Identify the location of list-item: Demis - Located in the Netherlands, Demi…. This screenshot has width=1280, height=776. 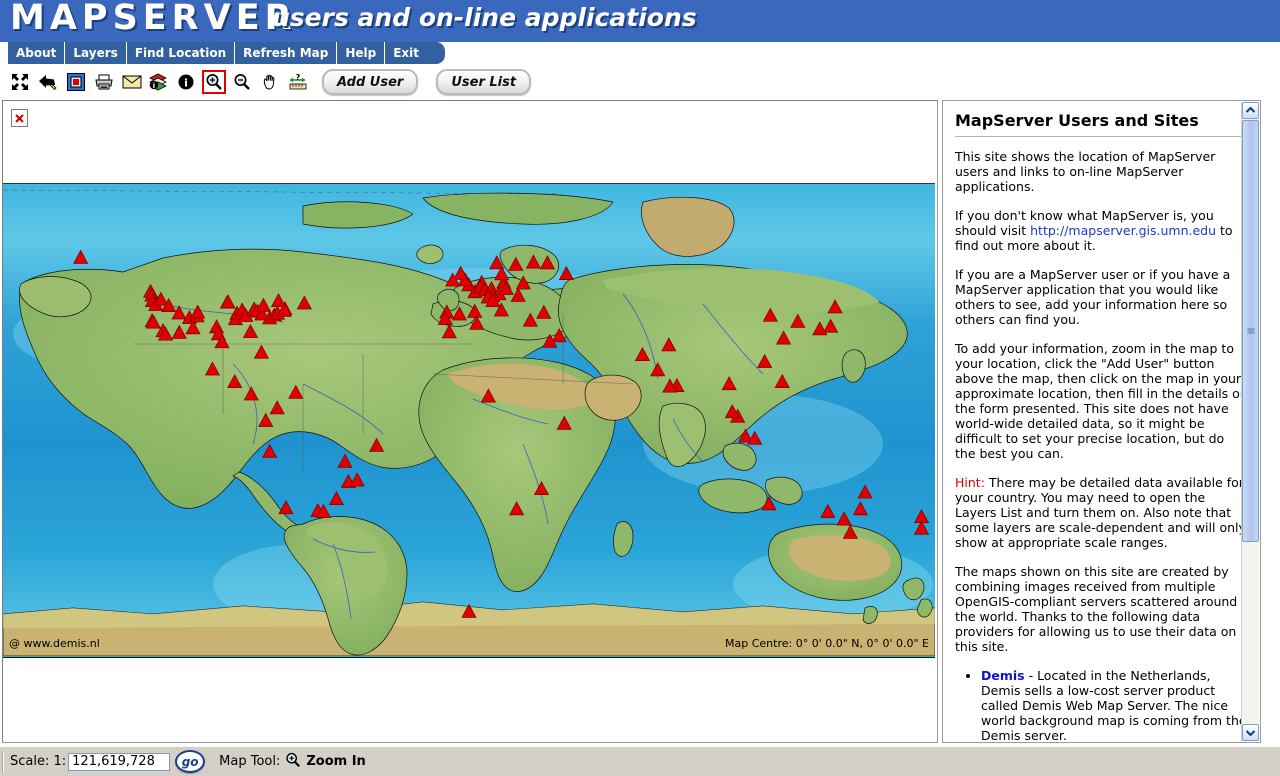
(1114, 705).